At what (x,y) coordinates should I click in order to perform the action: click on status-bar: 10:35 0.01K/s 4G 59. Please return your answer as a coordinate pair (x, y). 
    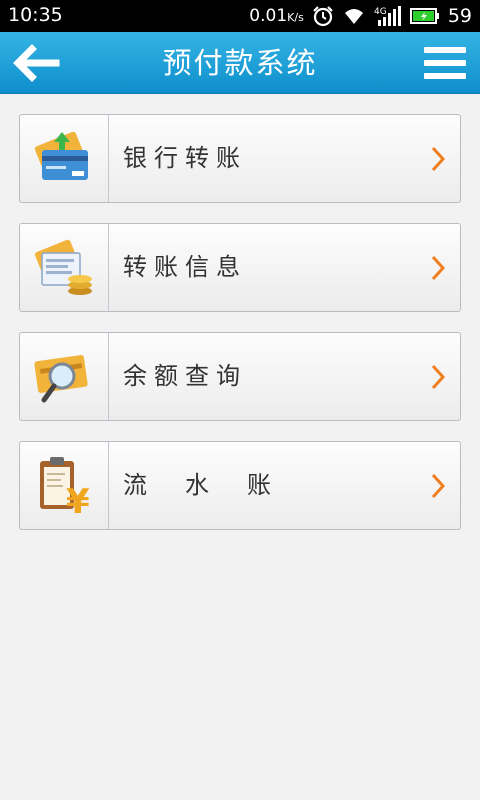
    Looking at the image, I should click on (240, 16).